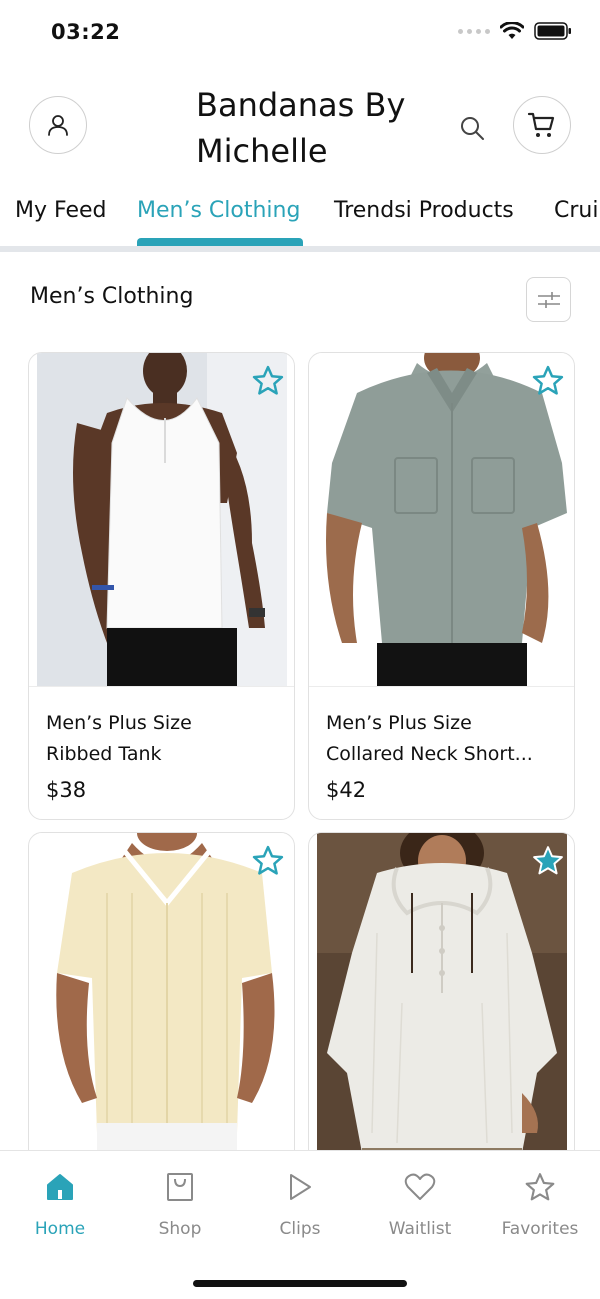 The width and height of the screenshot is (600, 1299). I want to click on nav-shop: Shop, so click(180, 1204).